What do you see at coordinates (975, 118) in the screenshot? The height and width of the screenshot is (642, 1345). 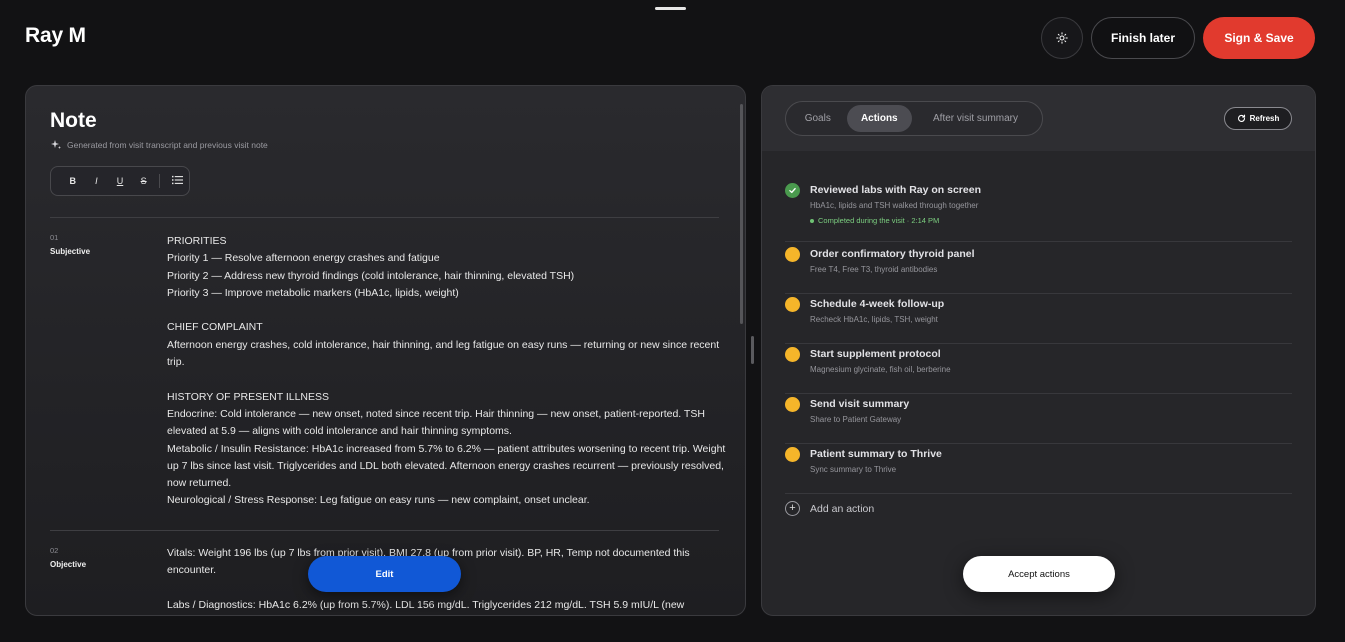 I see `tab-after-visit-summary: After visit summary` at bounding box center [975, 118].